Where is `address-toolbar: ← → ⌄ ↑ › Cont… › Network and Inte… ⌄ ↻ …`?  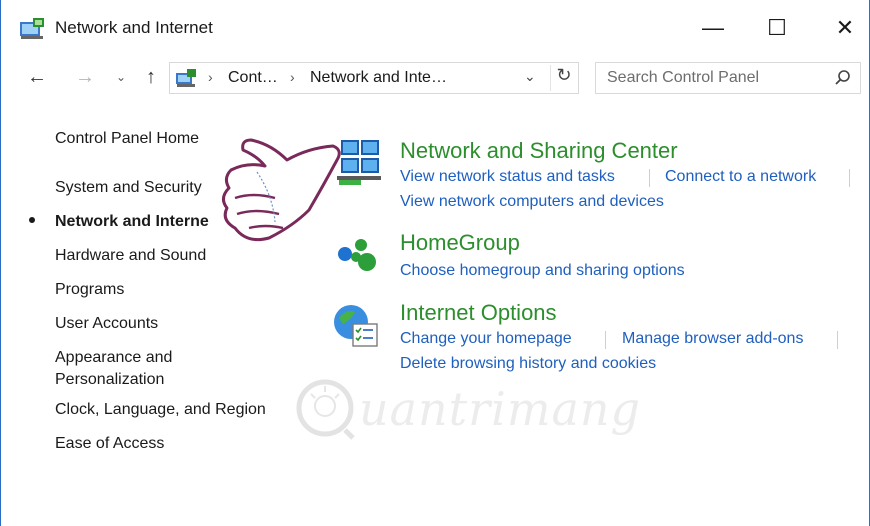
address-toolbar: ← → ⌄ ↑ › Cont… › Network and Inte… ⌄ ↻ … is located at coordinates (435, 78).